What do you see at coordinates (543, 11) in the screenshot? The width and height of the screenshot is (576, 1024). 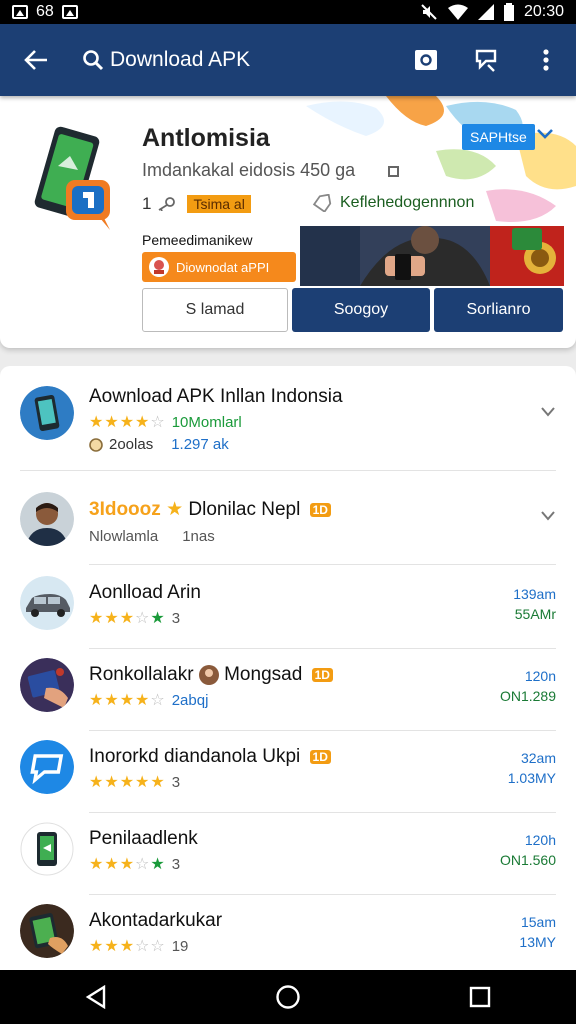 I see `clock: 20:30` at bounding box center [543, 11].